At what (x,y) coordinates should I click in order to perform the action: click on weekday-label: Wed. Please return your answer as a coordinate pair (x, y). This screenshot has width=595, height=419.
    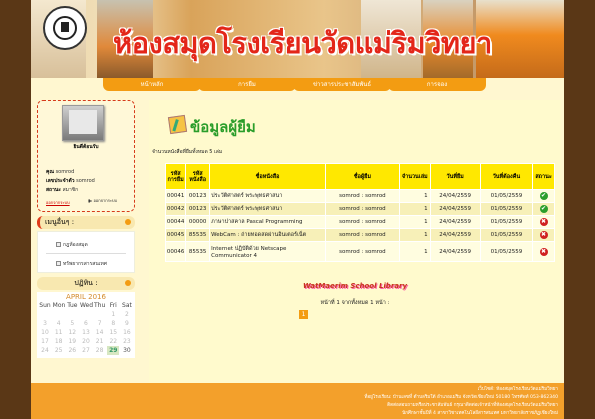
    Looking at the image, I should click on (86, 305).